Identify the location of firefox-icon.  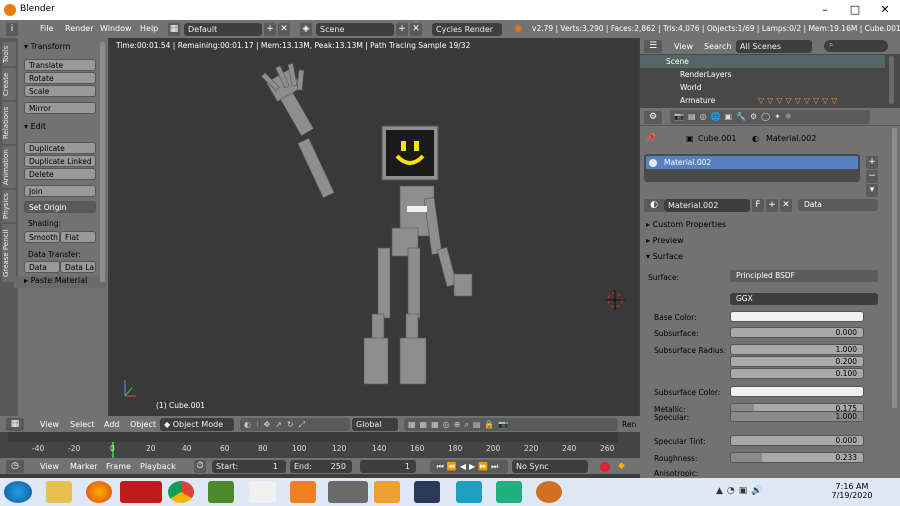
(99, 492).